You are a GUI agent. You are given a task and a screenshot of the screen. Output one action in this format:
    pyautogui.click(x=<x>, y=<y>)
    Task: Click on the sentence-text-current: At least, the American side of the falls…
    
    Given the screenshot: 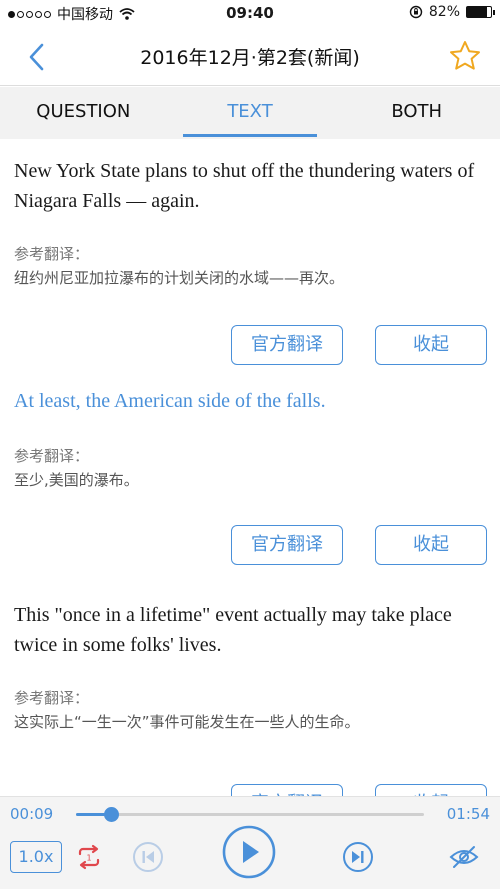 What is the action you would take?
    pyautogui.click(x=251, y=401)
    